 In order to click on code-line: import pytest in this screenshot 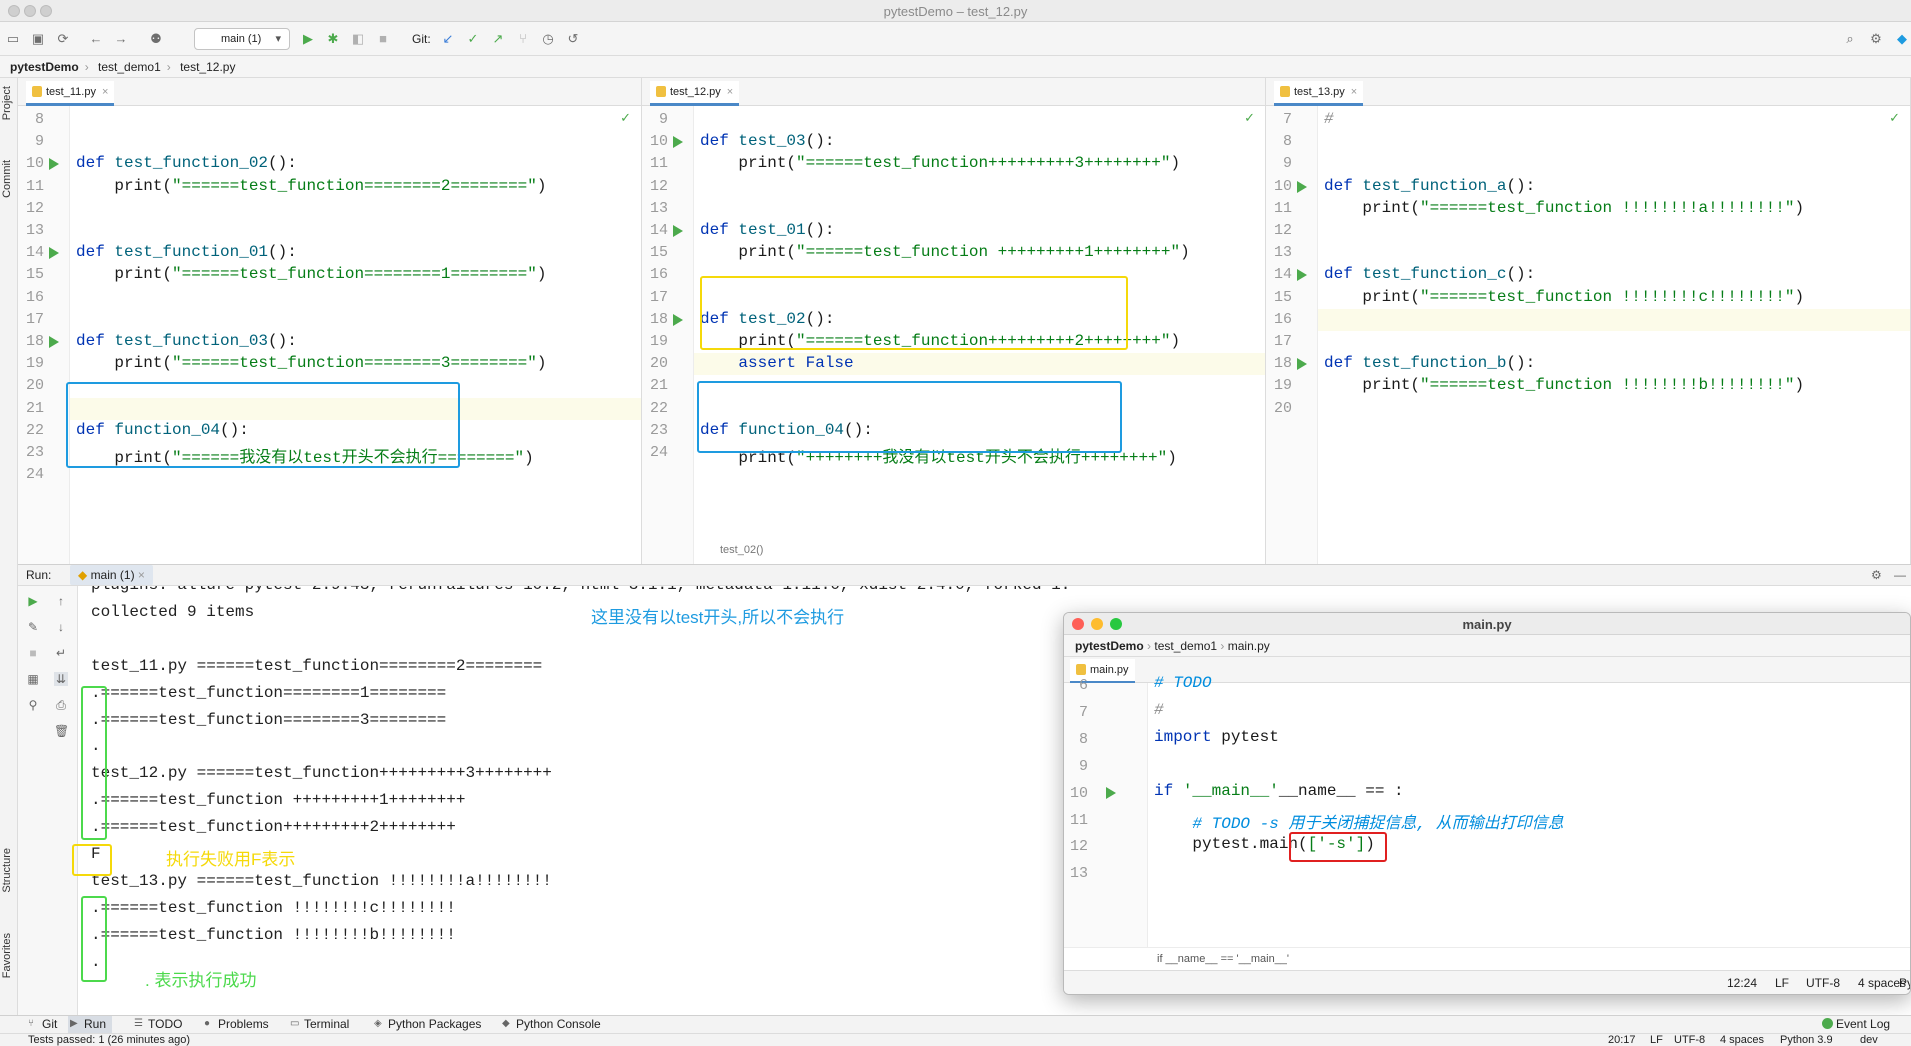, I will do `click(1216, 737)`.